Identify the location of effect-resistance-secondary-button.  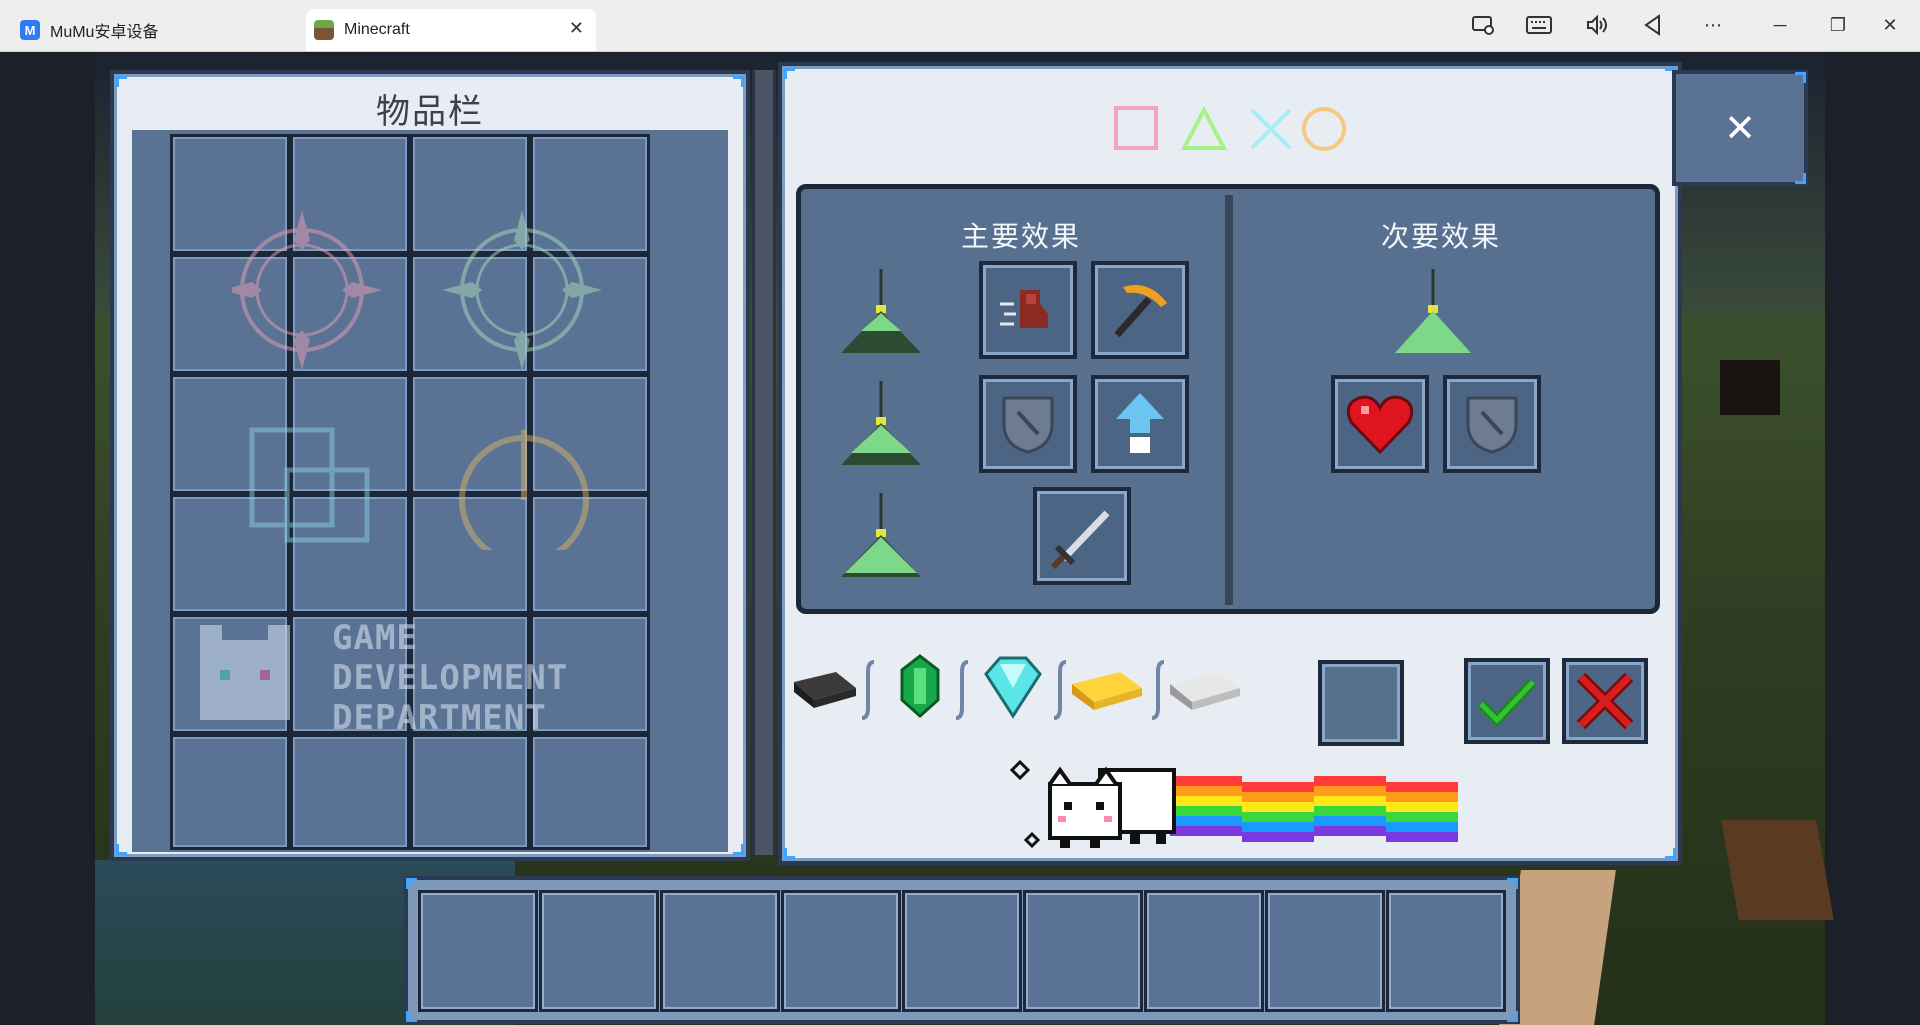
(1492, 424).